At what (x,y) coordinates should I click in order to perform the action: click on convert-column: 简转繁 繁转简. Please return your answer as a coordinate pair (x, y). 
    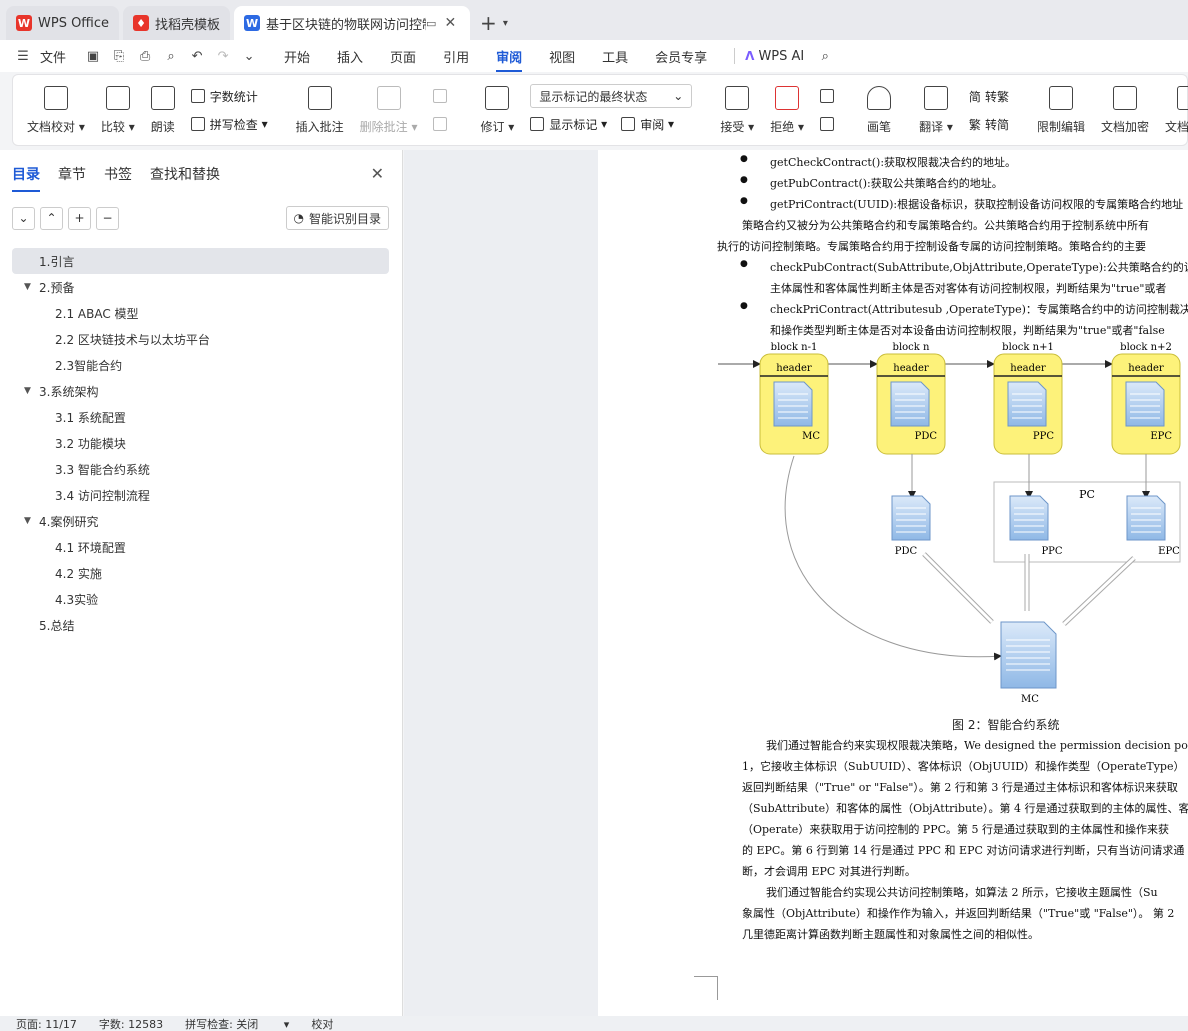
    Looking at the image, I should click on (989, 110).